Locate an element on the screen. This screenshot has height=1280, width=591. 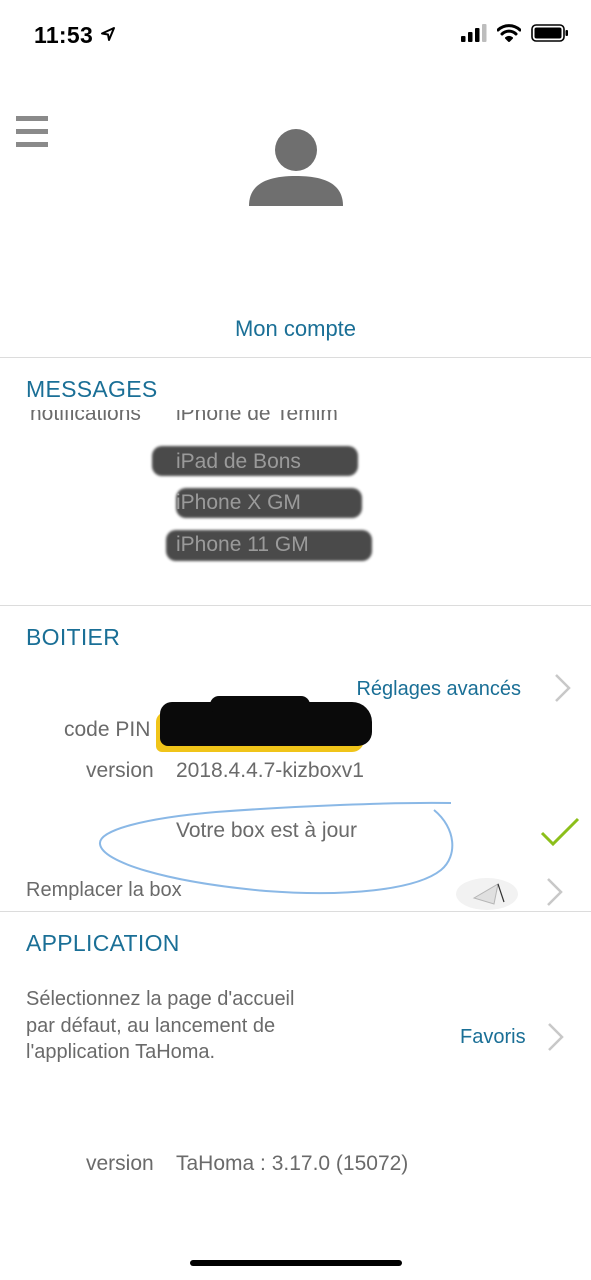
device-item: iPhone de Temim is located at coordinates (257, 417).